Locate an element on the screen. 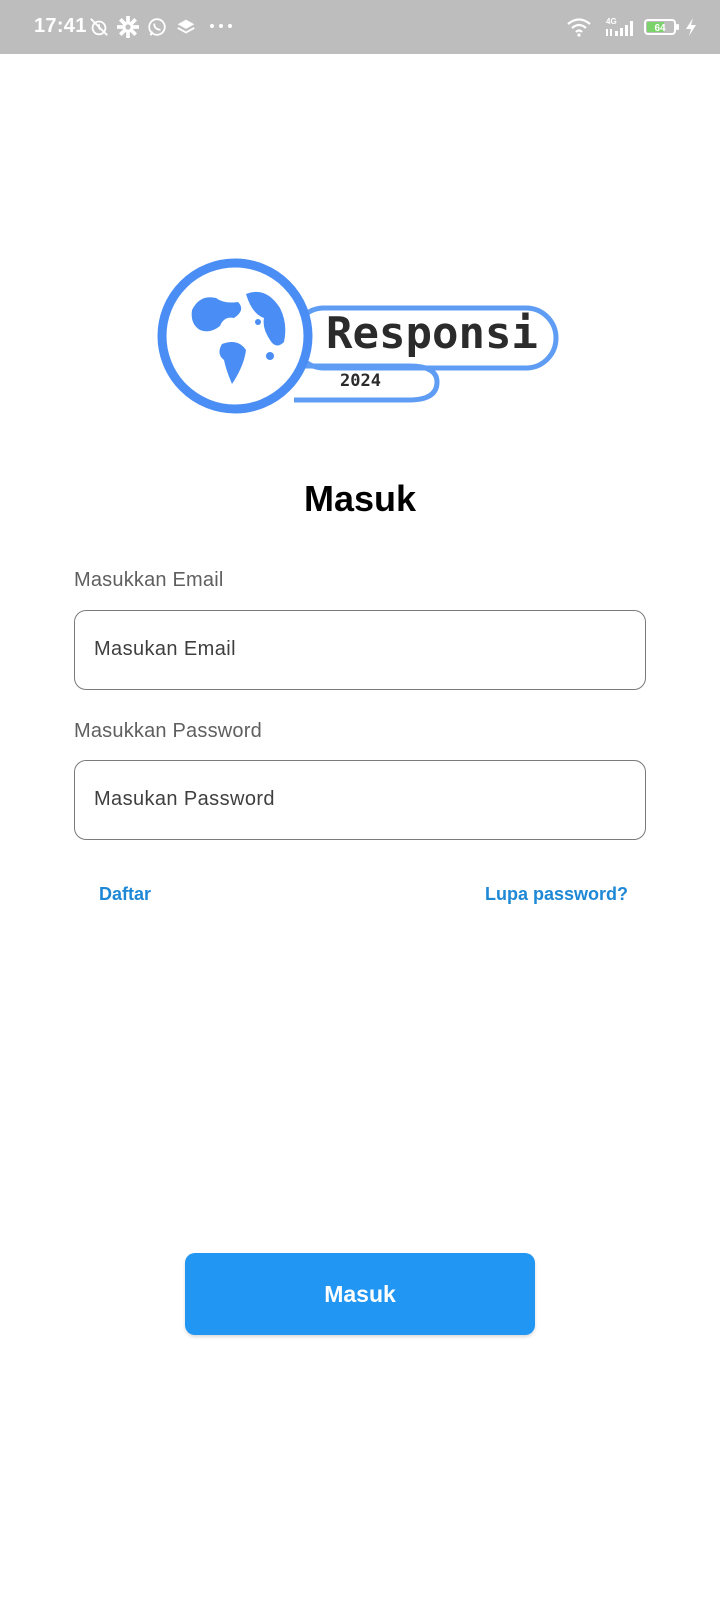 The image size is (720, 1600). battery-level: 64 is located at coordinates (660, 28).